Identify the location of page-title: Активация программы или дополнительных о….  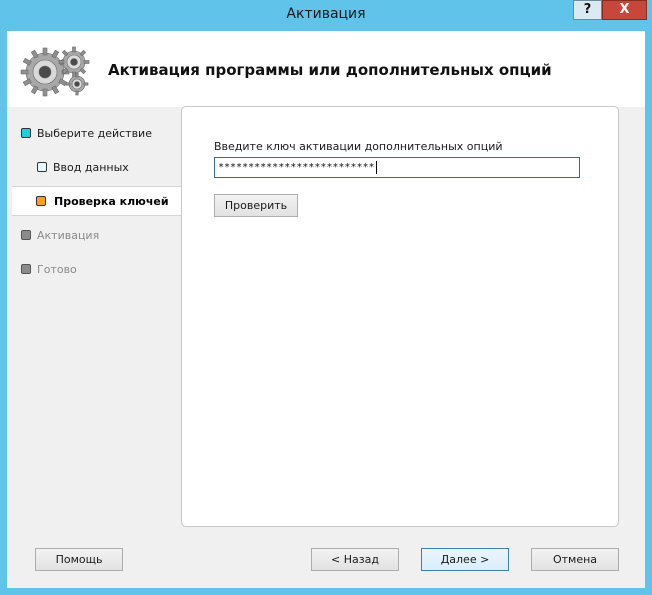
(330, 70).